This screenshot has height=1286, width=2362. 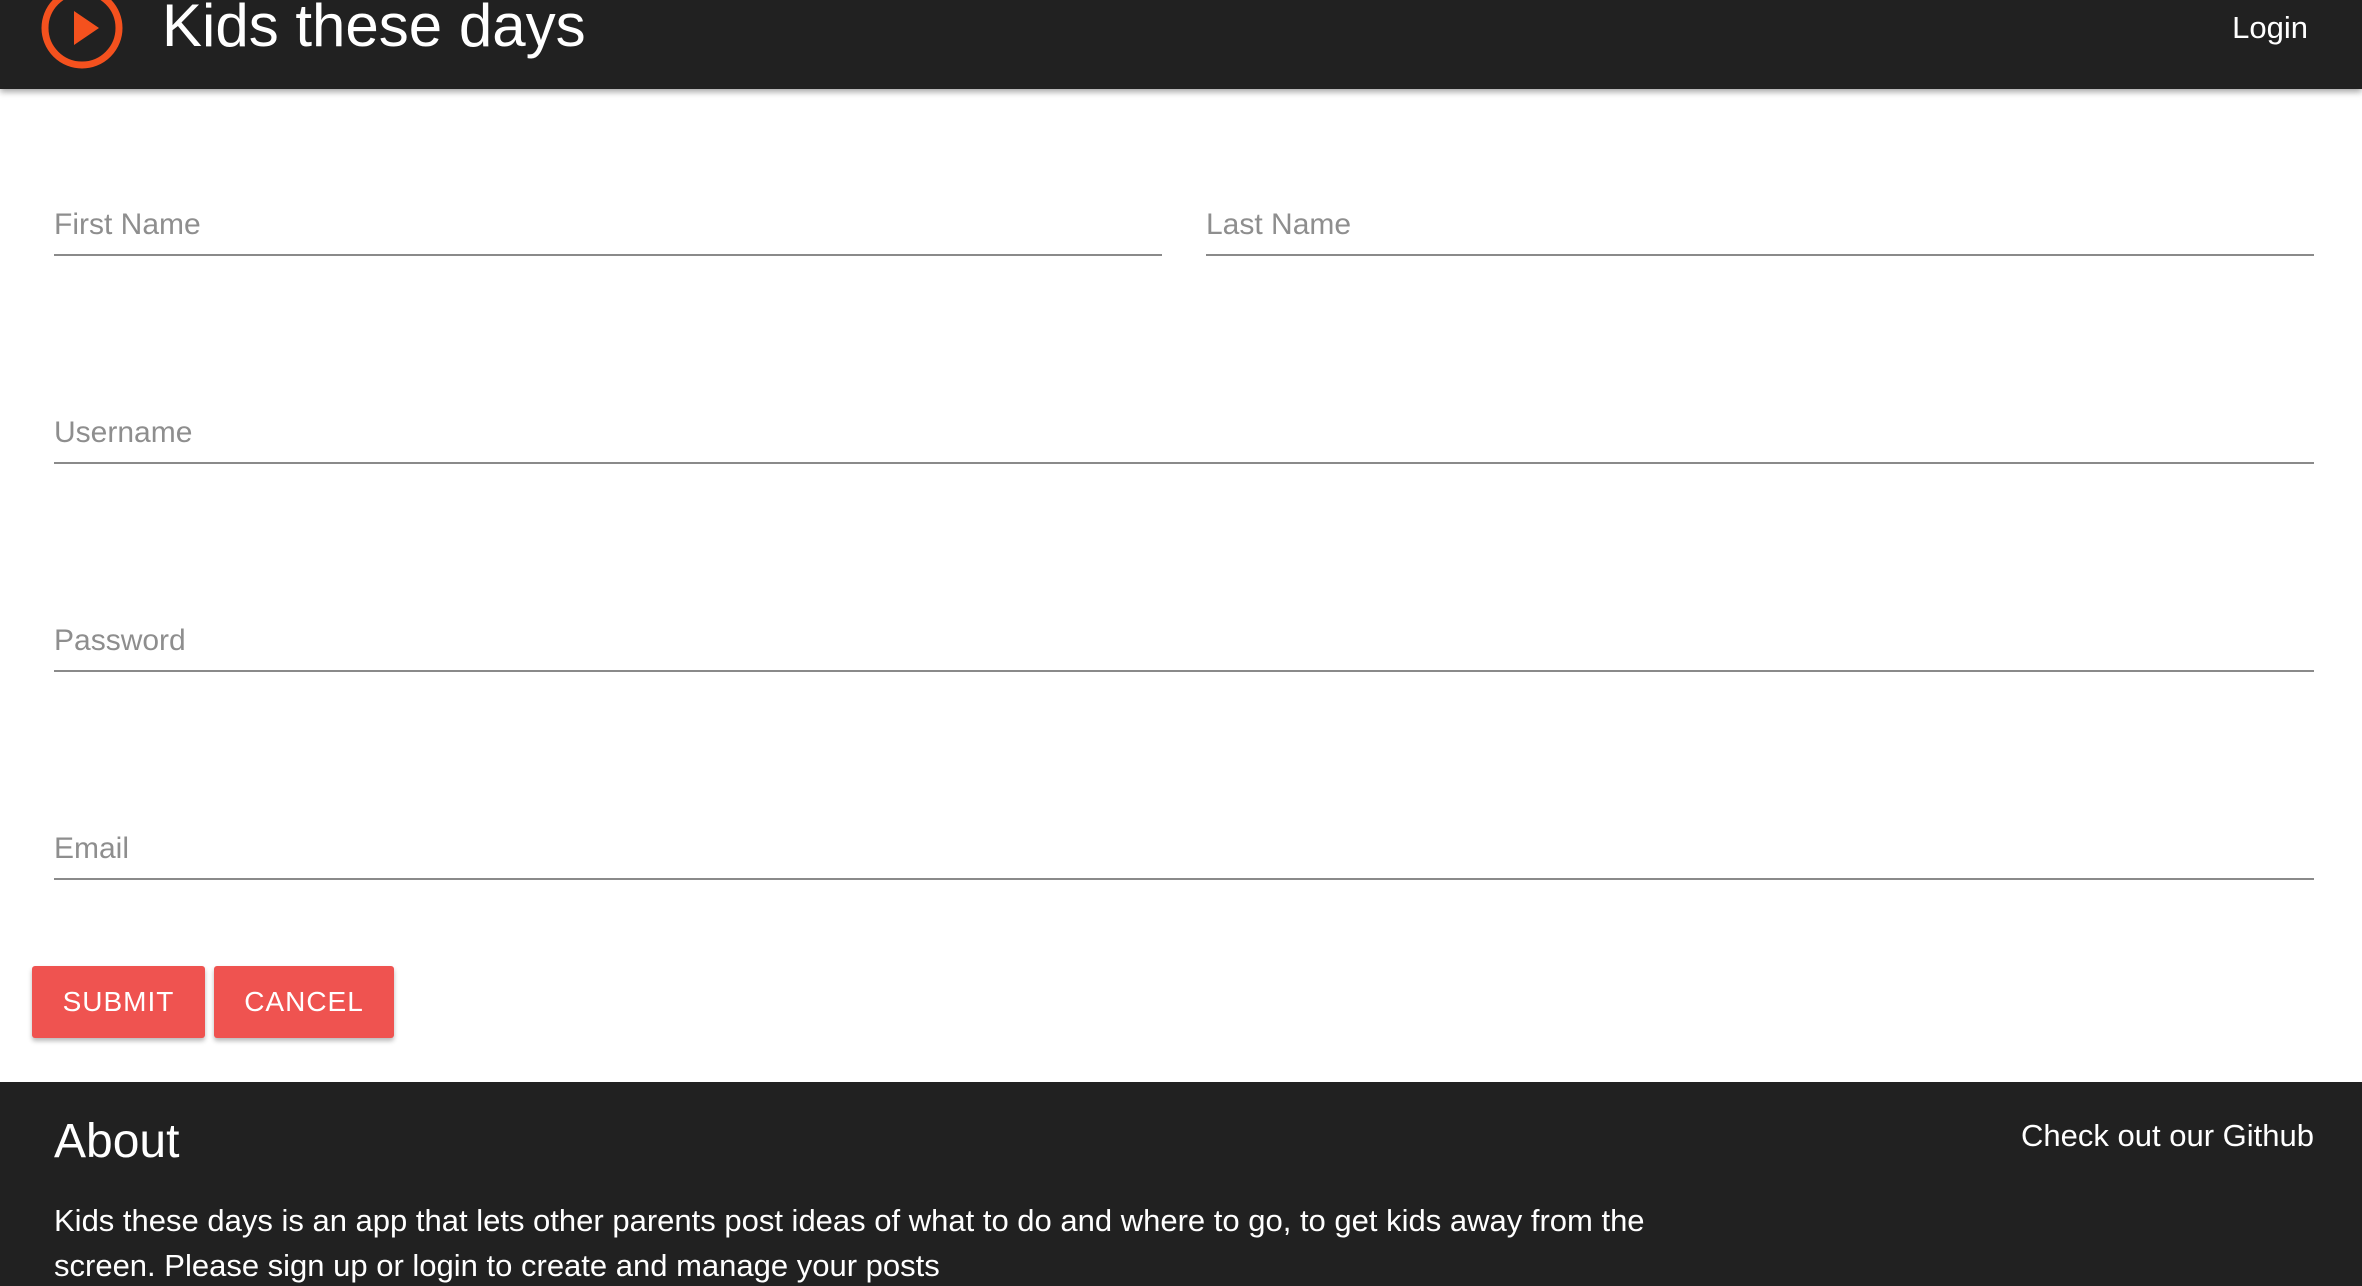 I want to click on email-field, so click(x=1184, y=835).